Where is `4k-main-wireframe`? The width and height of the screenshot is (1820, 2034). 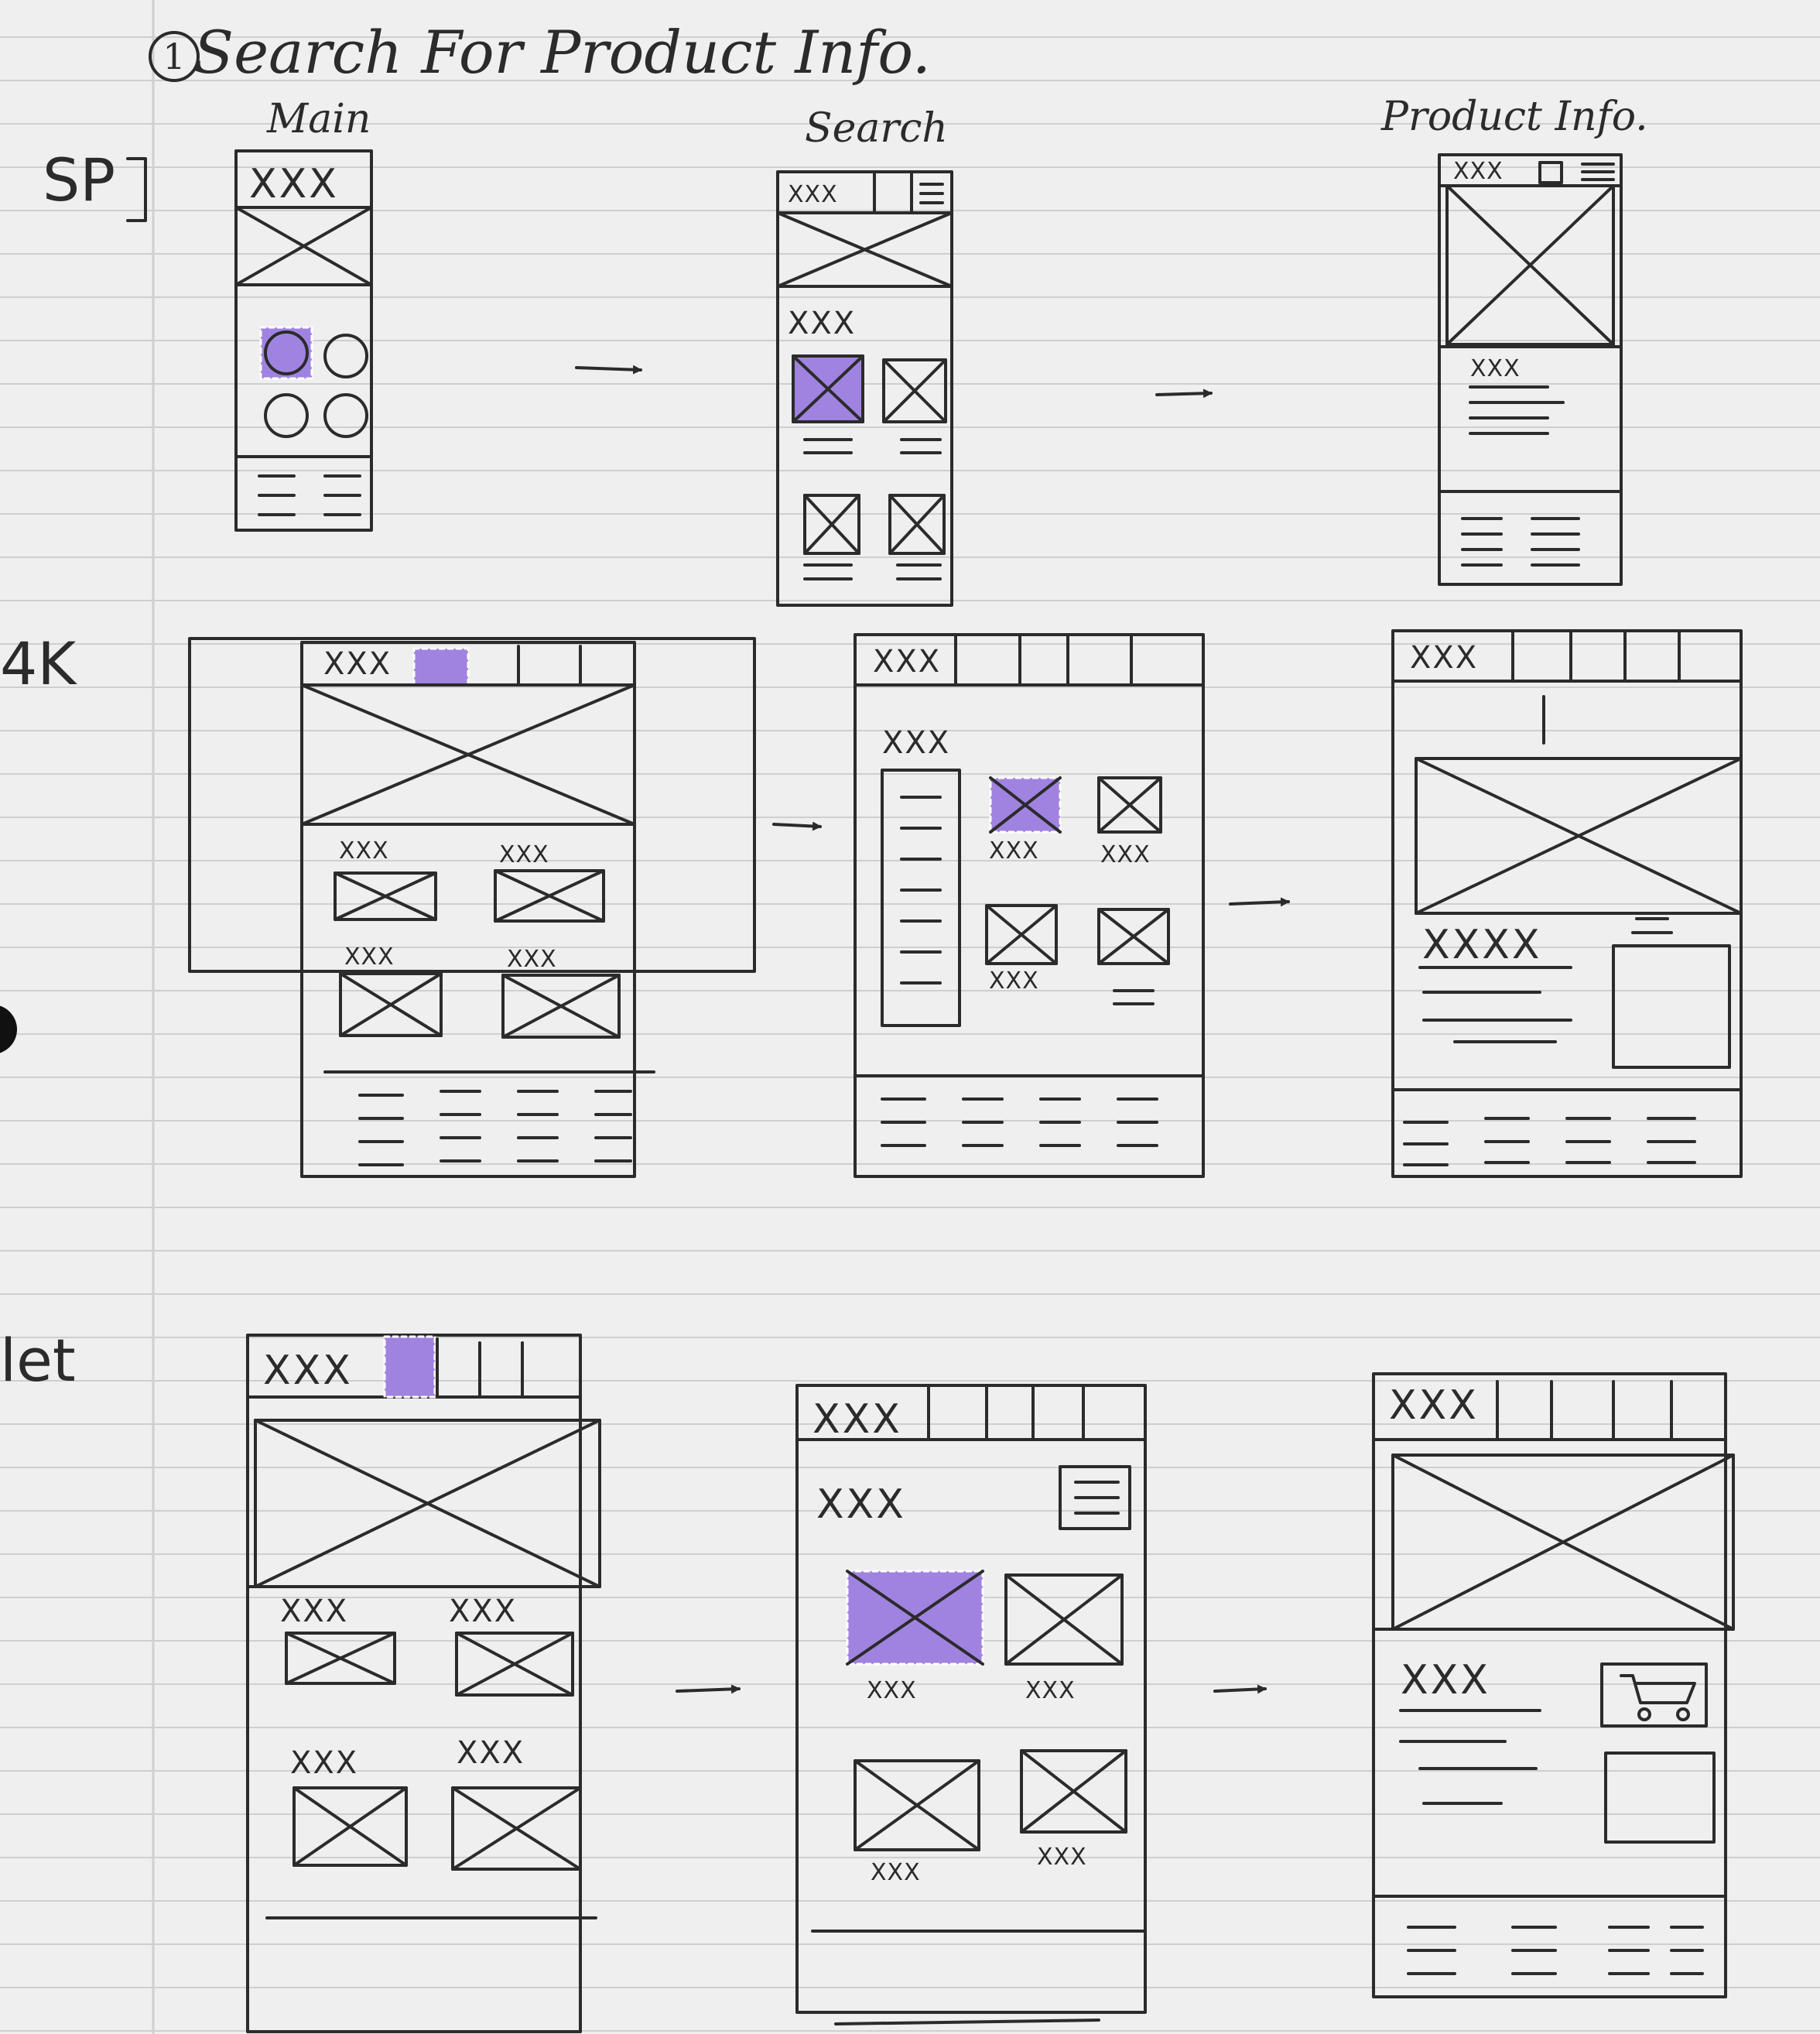
4k-main-wireframe is located at coordinates (472, 908).